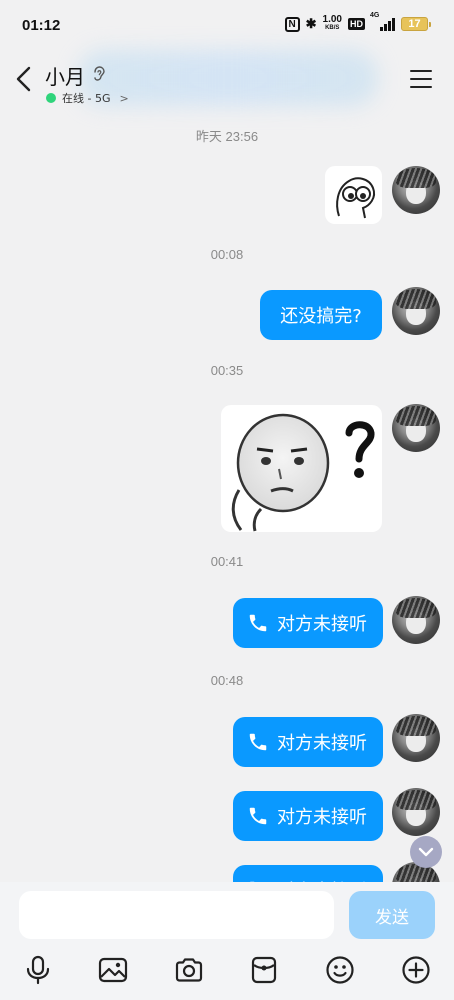  I want to click on online-status-text: 在线 - 5G, so click(86, 98).